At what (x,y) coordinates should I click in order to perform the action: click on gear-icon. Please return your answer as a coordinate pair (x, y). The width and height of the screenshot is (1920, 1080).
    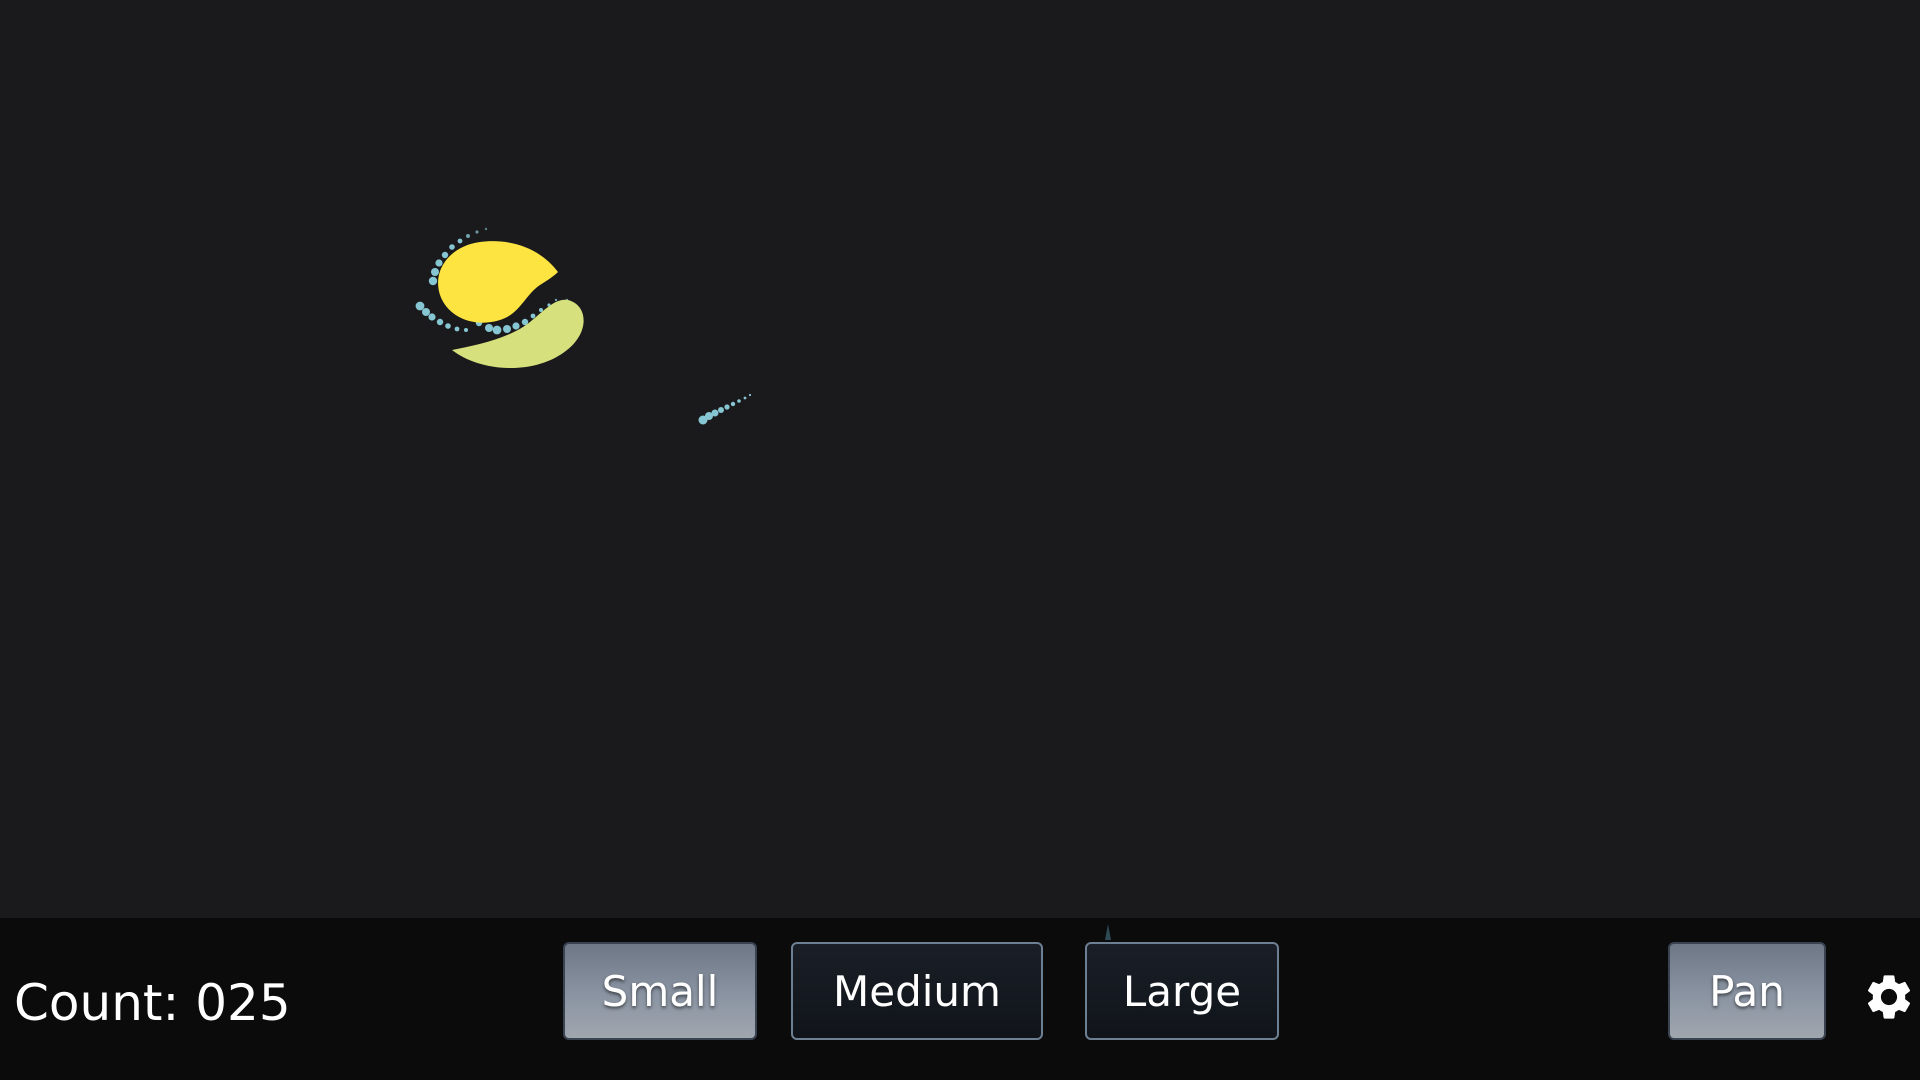
    Looking at the image, I should click on (1889, 997).